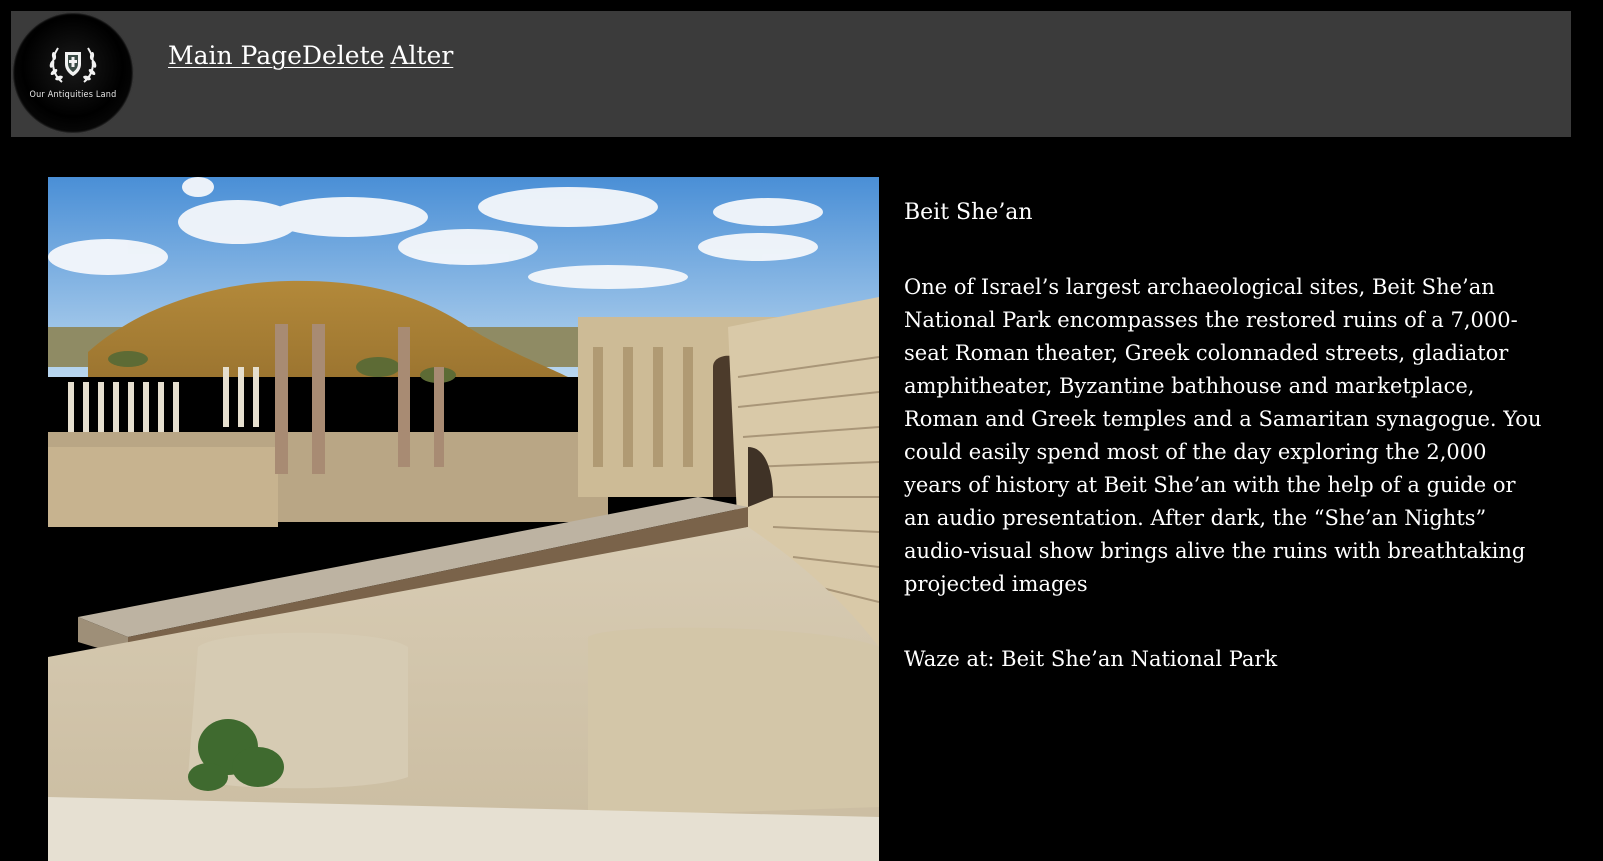 The width and height of the screenshot is (1603, 861). What do you see at coordinates (73, 65) in the screenshot?
I see `laurel-shield-icon` at bounding box center [73, 65].